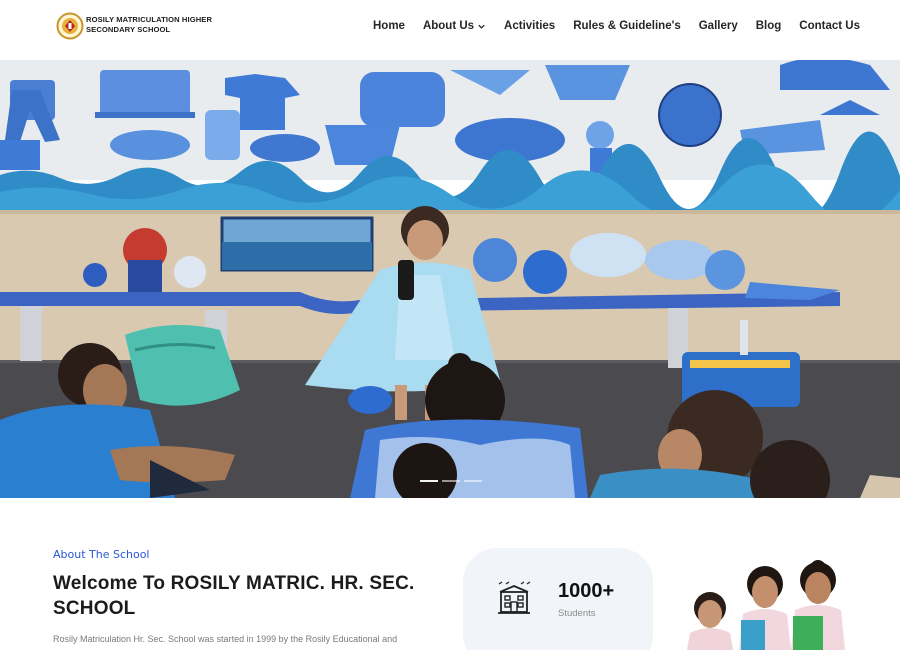 The width and height of the screenshot is (900, 650). I want to click on nav-rules: Rules & Guideline's, so click(627, 26).